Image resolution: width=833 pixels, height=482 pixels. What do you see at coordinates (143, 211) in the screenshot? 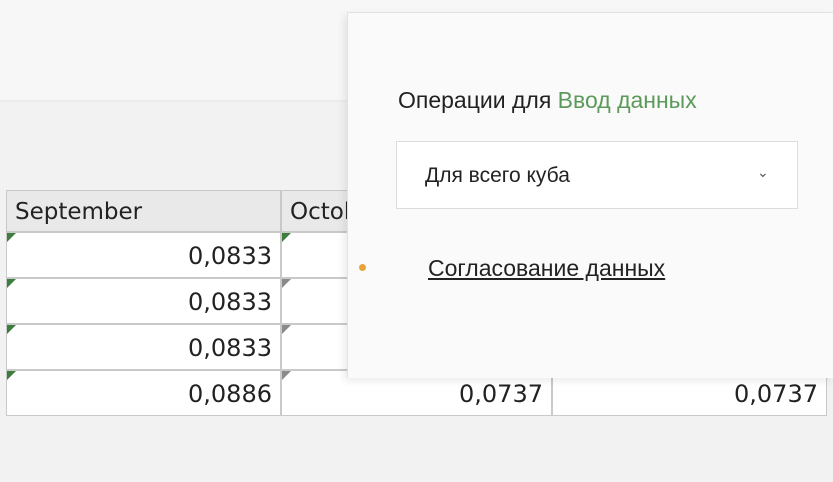
I see `column-header-september: September` at bounding box center [143, 211].